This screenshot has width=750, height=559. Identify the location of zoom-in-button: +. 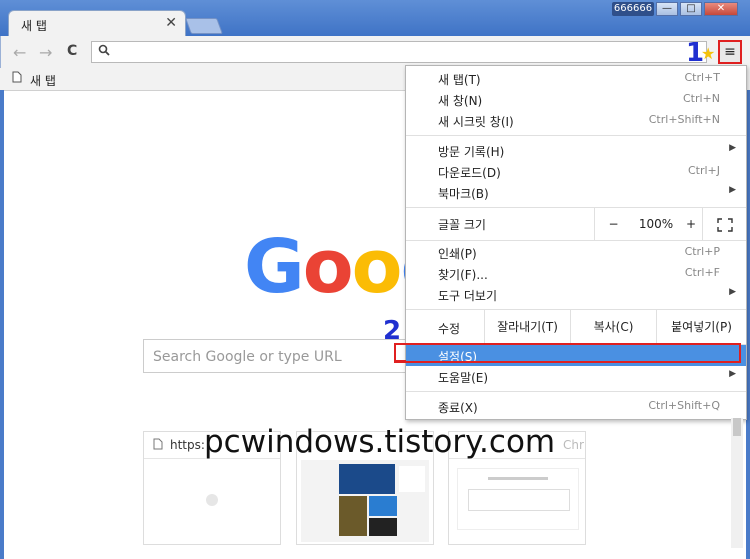
(691, 224).